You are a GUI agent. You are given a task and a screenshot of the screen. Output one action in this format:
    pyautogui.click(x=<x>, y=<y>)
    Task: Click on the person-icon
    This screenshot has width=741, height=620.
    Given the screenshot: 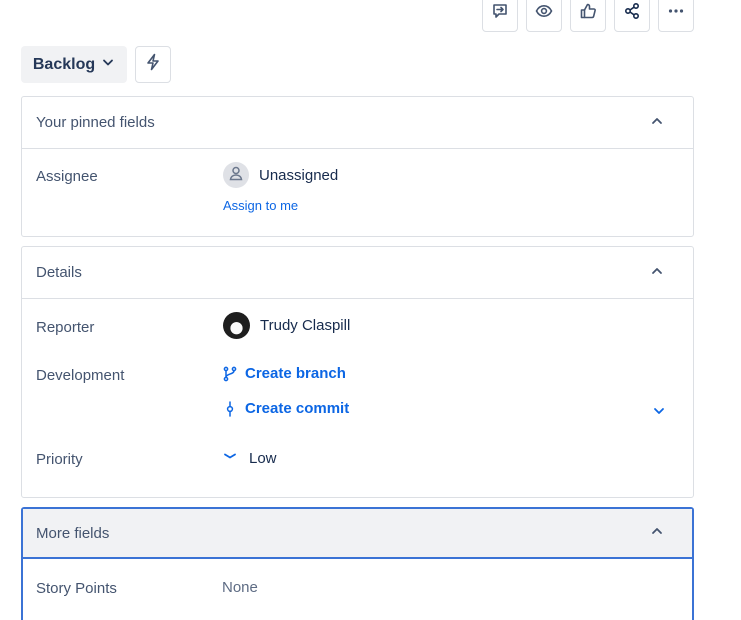 What is the action you would take?
    pyautogui.click(x=236, y=175)
    